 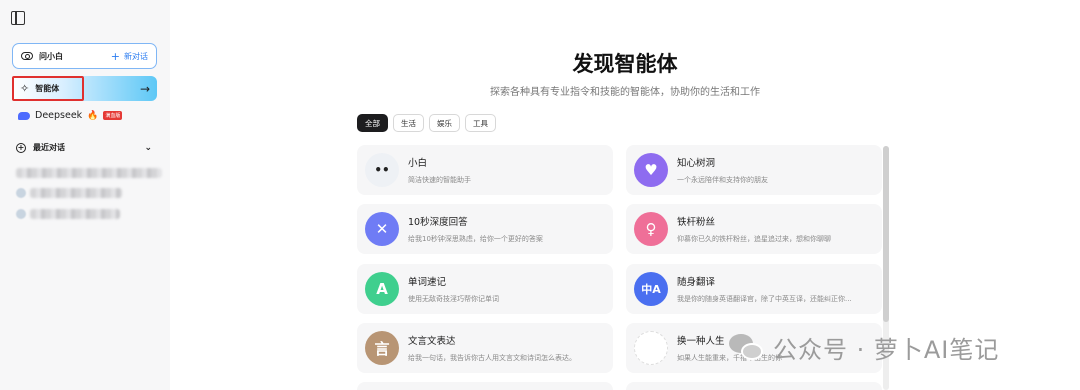 What do you see at coordinates (651, 170) in the screenshot?
I see `heart-icon: ♥` at bounding box center [651, 170].